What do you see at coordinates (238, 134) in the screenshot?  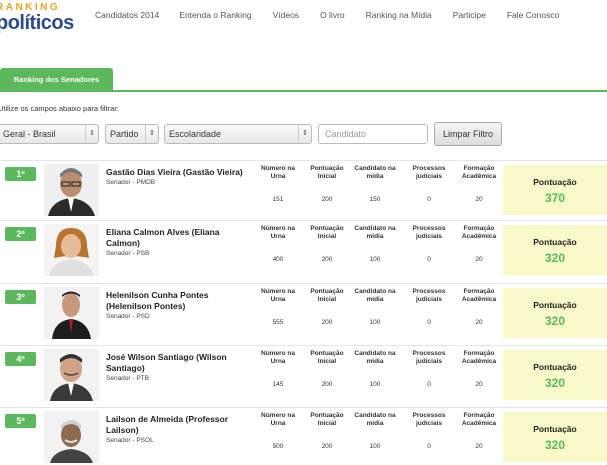 I see `education-select: Escolaridade ⇕` at bounding box center [238, 134].